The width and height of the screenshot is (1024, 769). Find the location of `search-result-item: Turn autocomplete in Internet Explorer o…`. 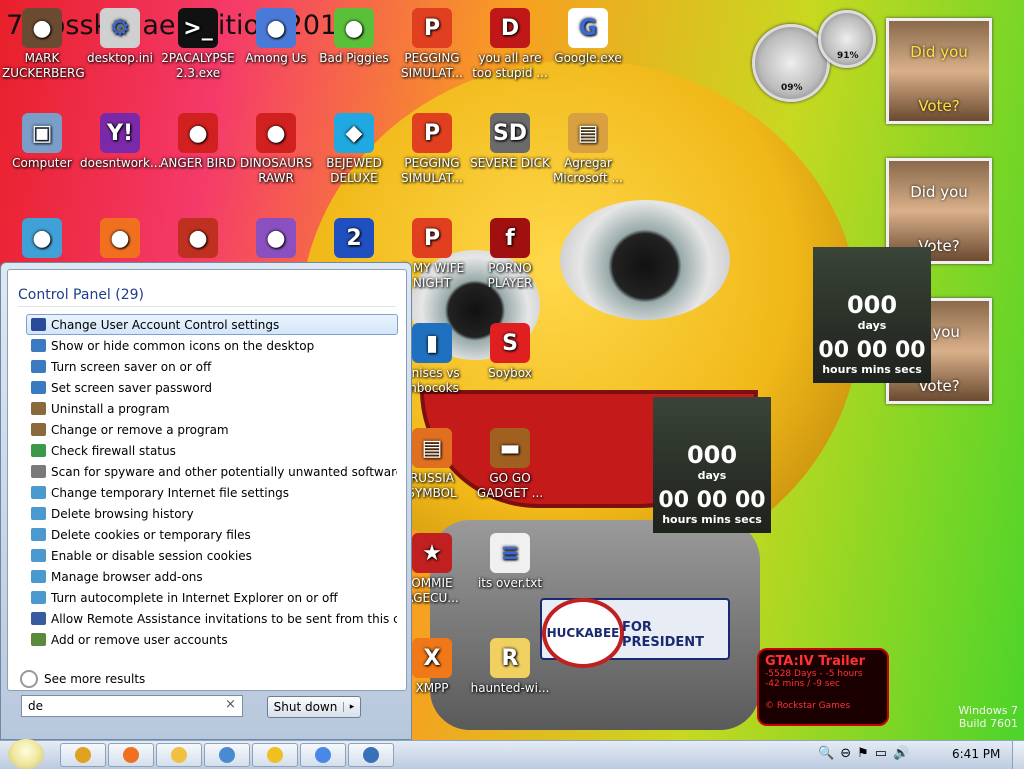

search-result-item: Turn autocomplete in Internet Explorer o… is located at coordinates (212, 597).